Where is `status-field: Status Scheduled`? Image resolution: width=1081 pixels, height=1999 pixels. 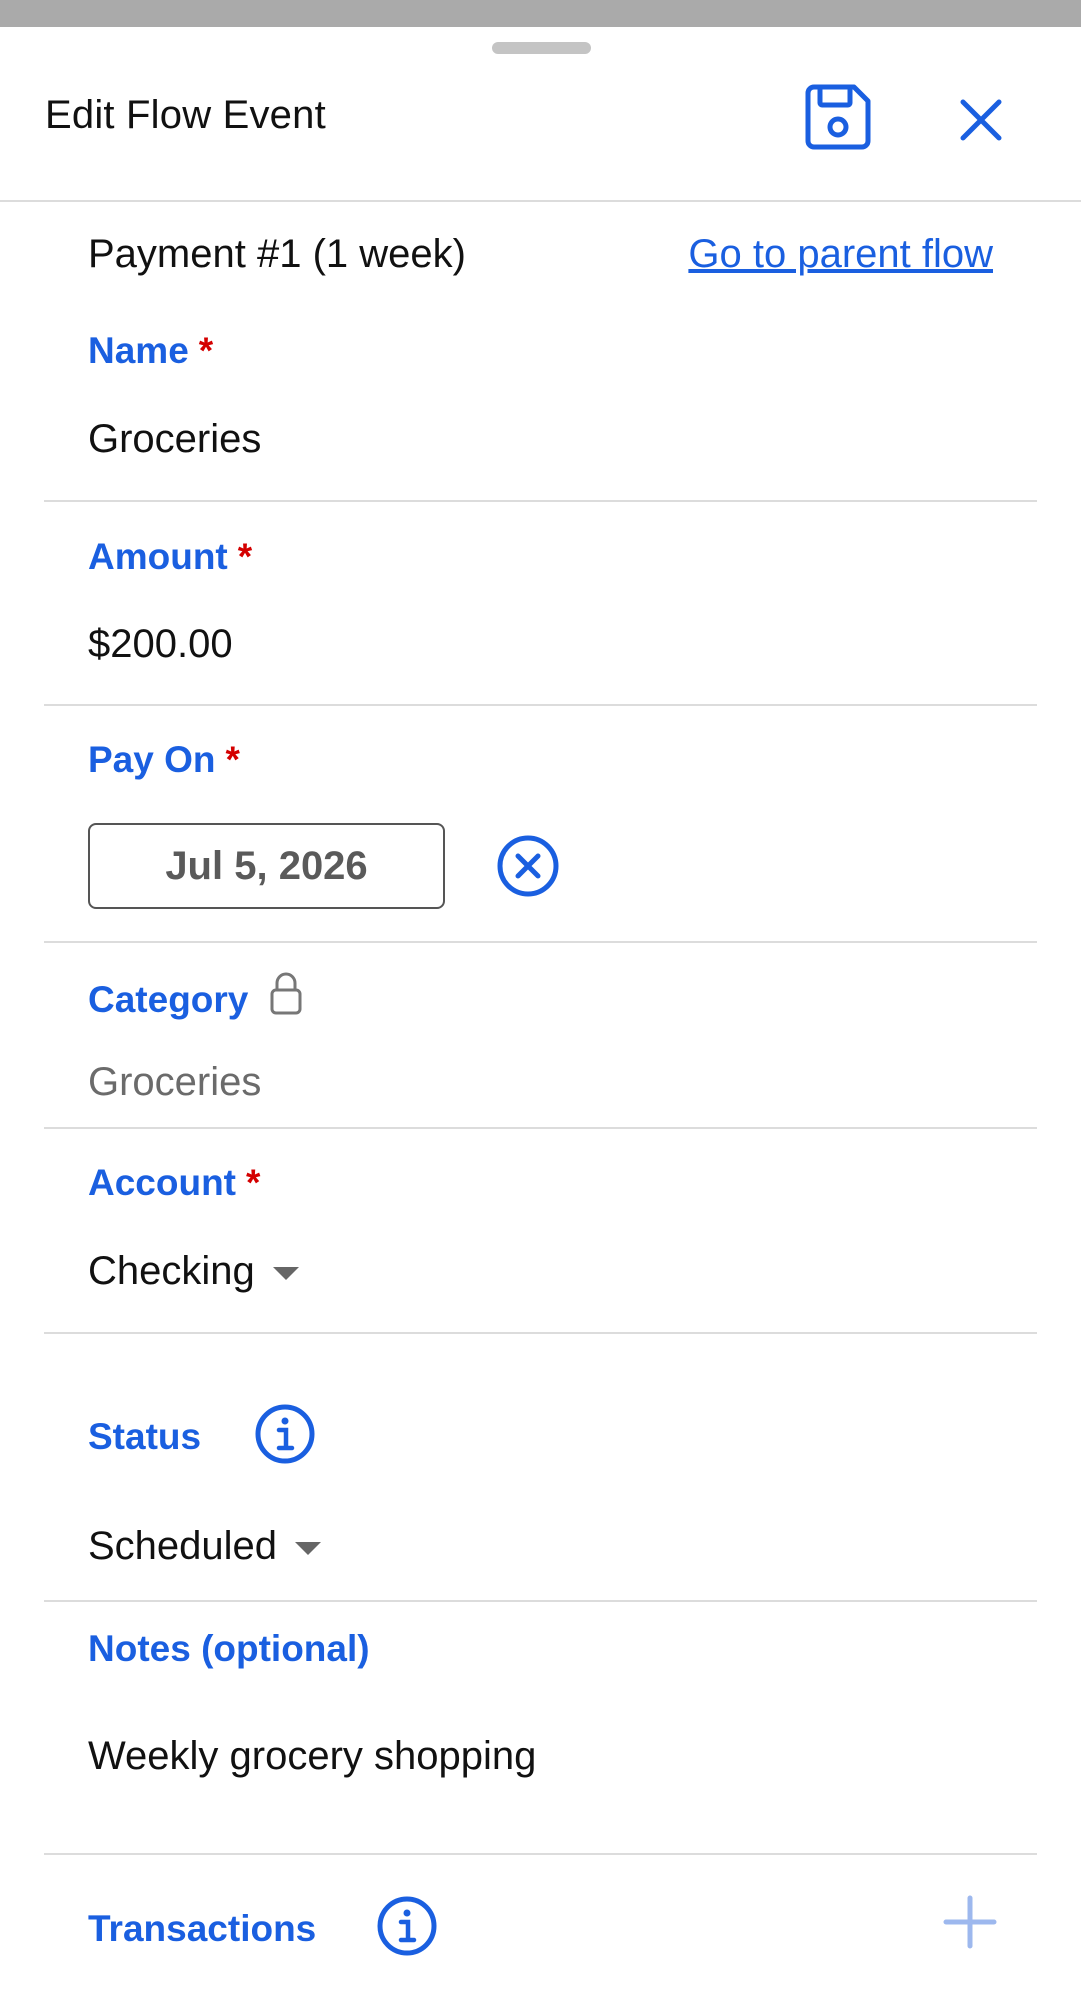 status-field: Status Scheduled is located at coordinates (540, 1468).